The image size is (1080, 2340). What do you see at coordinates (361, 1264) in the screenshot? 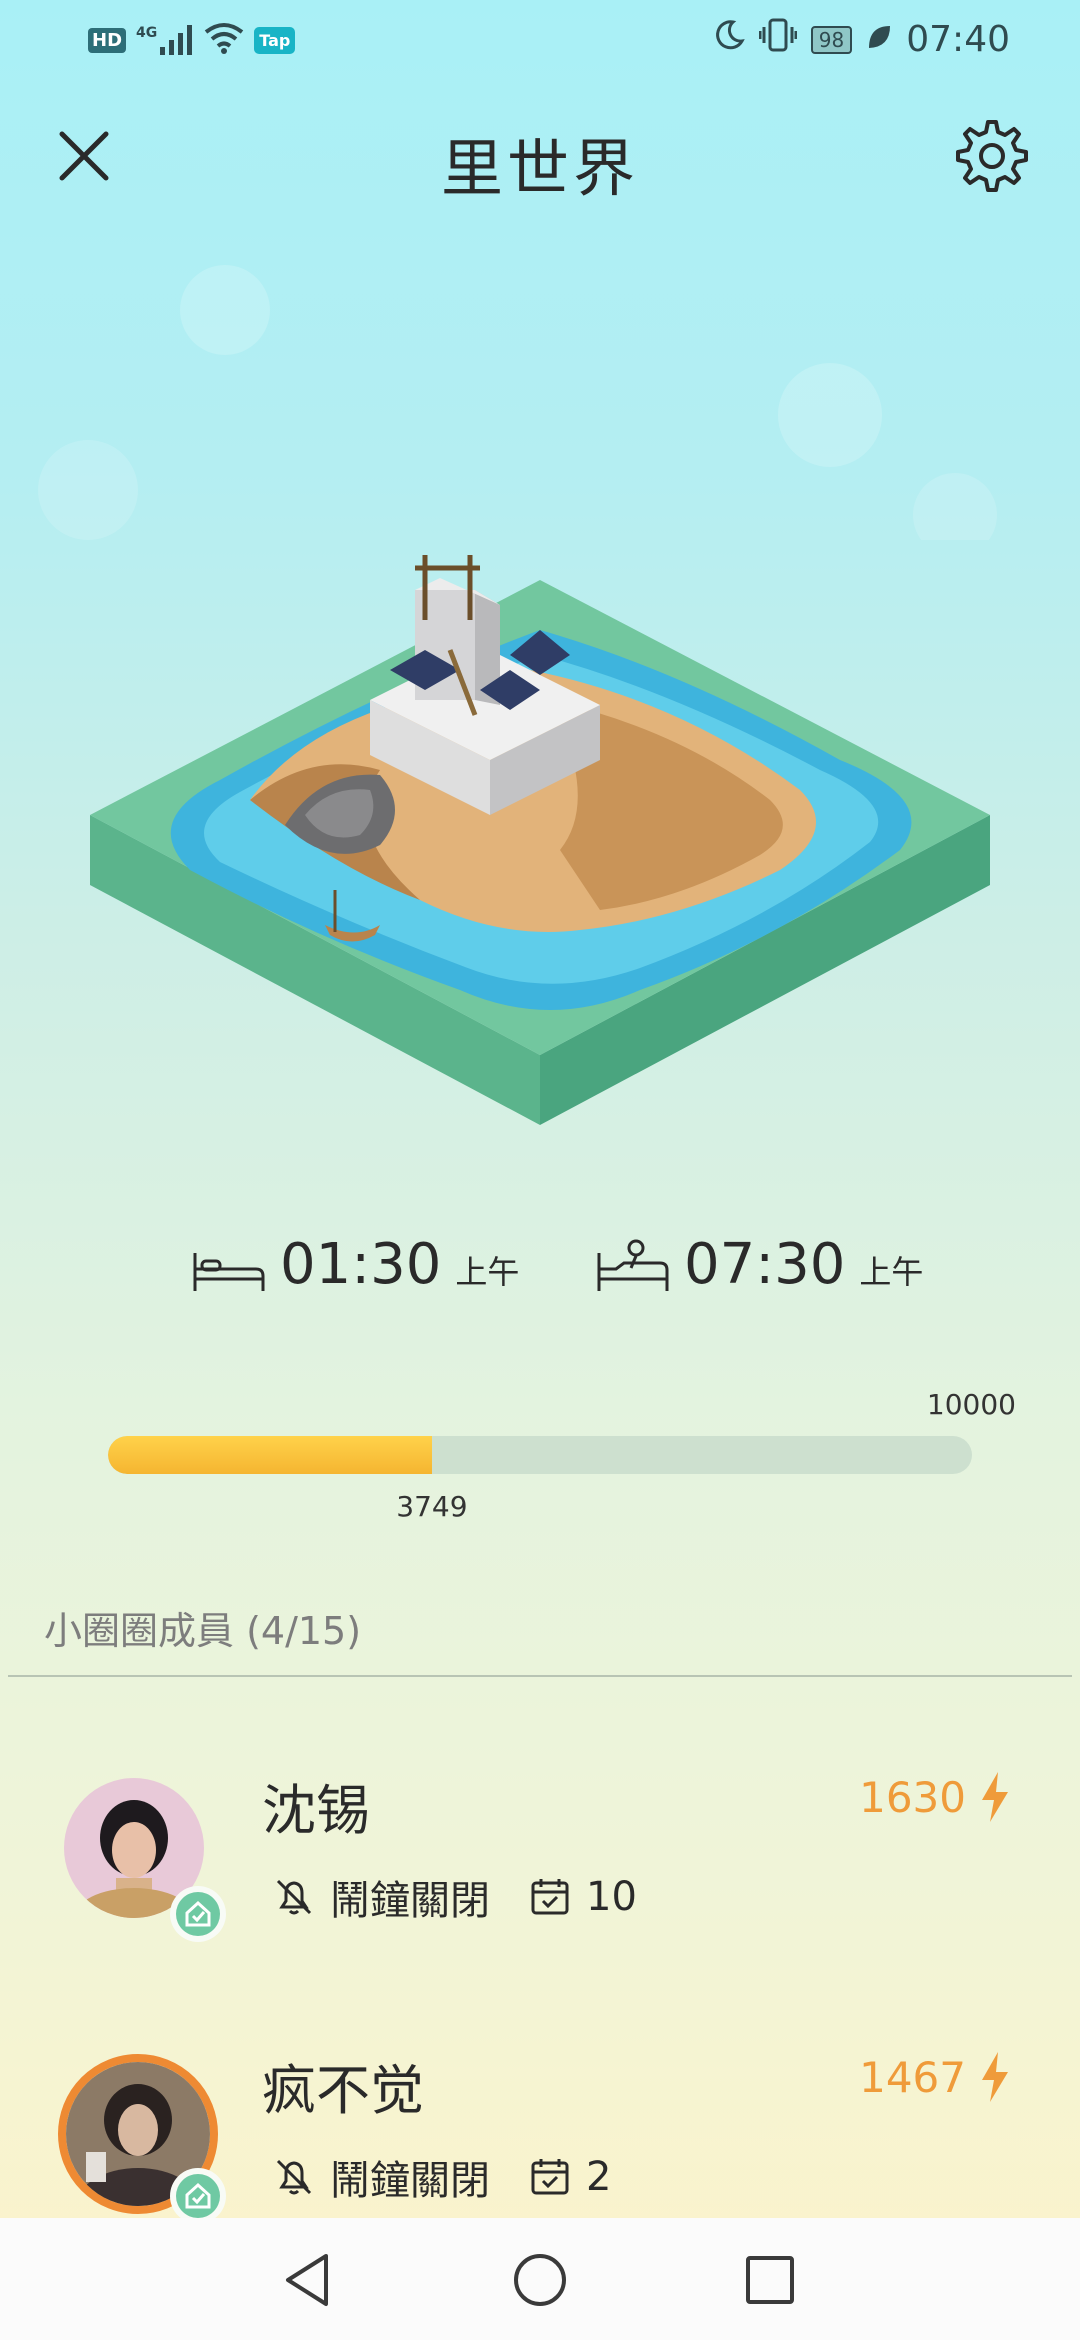
I see `bedtime-value: 01:30` at bounding box center [361, 1264].